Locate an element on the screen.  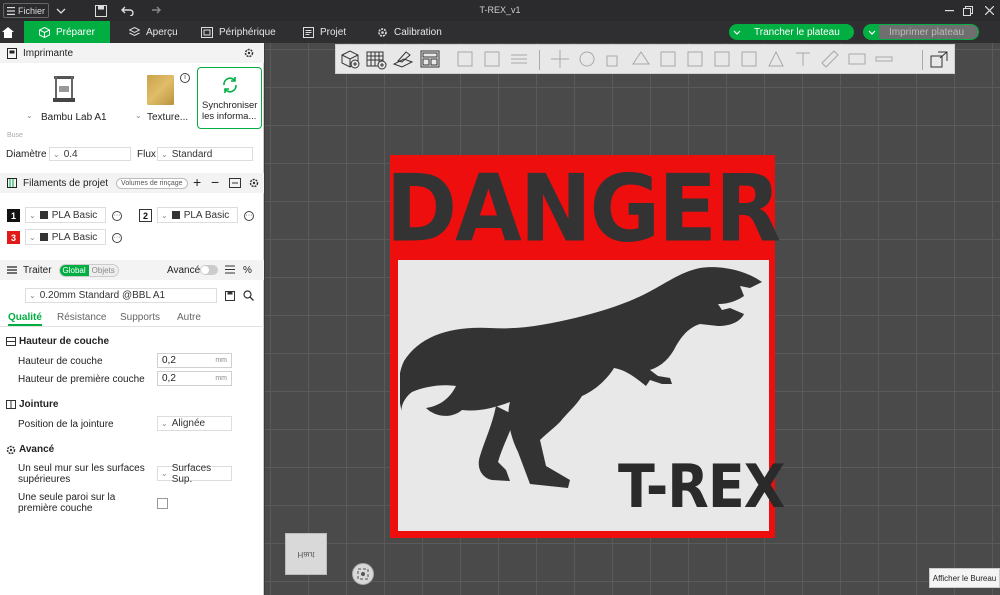
filaments-section-header: Filaments de projet Volumes de rinçage is located at coordinates (132, 183).